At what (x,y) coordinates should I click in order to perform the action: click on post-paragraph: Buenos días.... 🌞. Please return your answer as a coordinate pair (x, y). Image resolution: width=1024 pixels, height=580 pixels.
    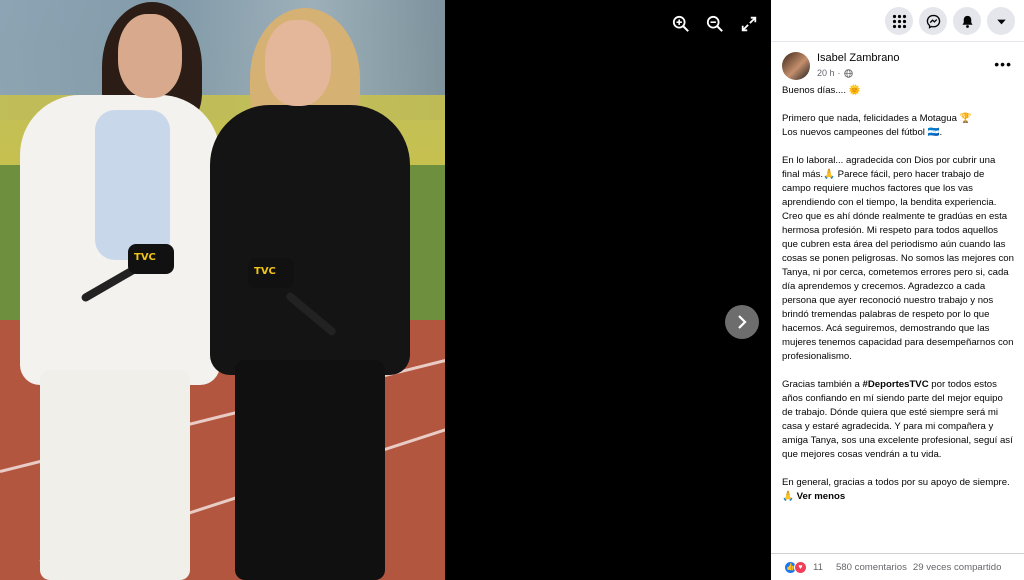
    Looking at the image, I should click on (821, 90).